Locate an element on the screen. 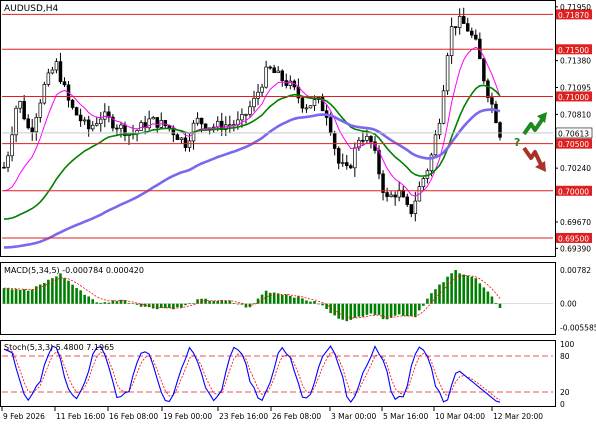  time-tick-label: 26 Feb 08:00 is located at coordinates (296, 416).